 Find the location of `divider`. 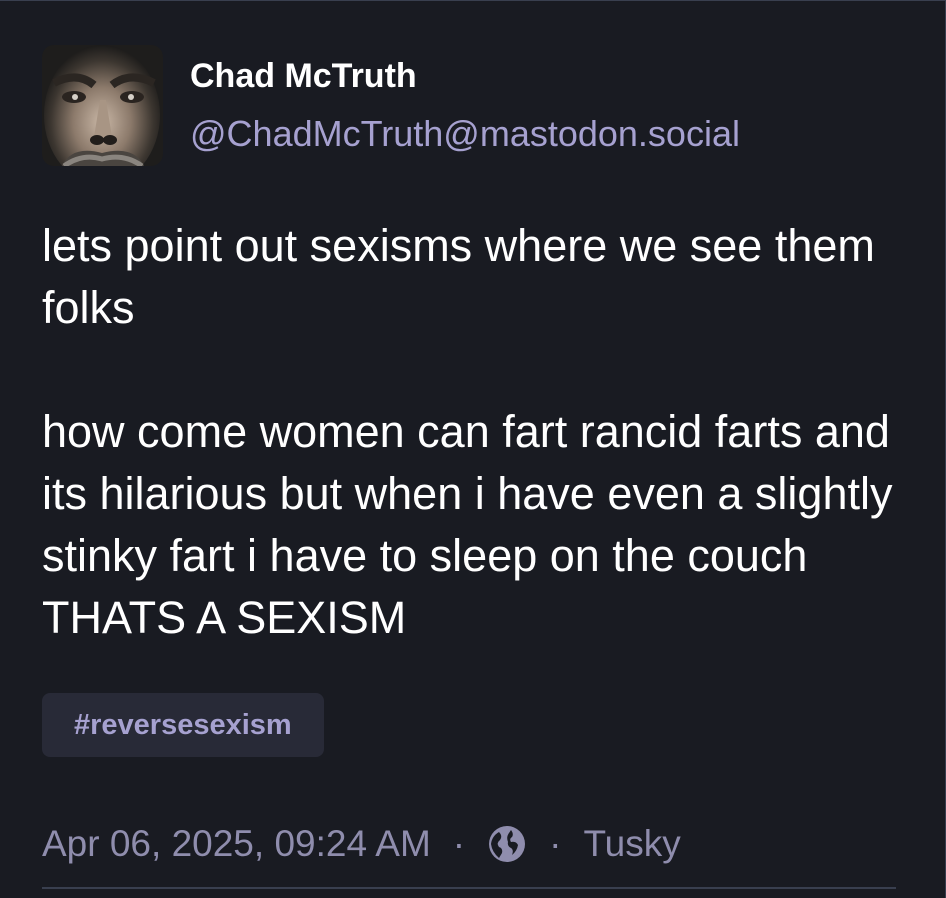

divider is located at coordinates (469, 888).